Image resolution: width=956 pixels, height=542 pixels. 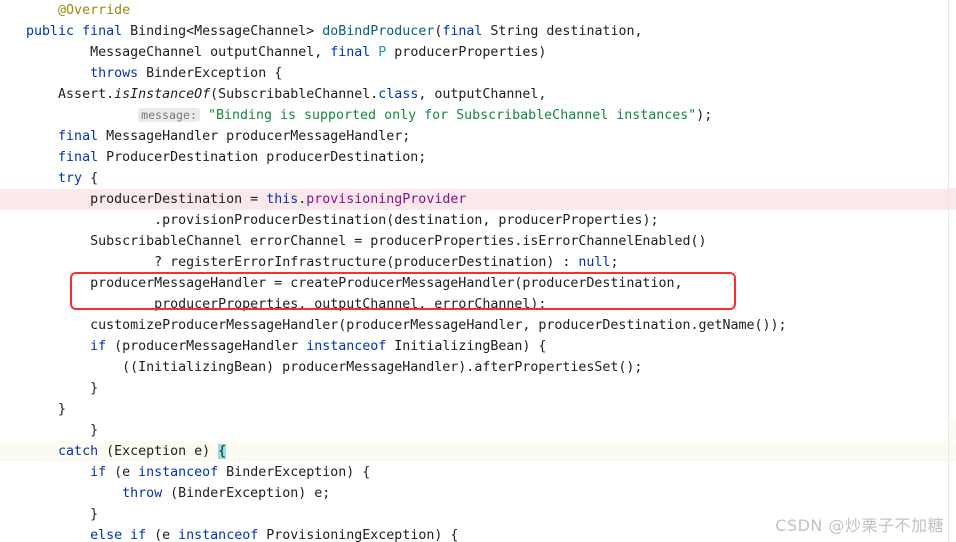 What do you see at coordinates (562, 31) in the screenshot?
I see `code-token-txt: String destination,` at bounding box center [562, 31].